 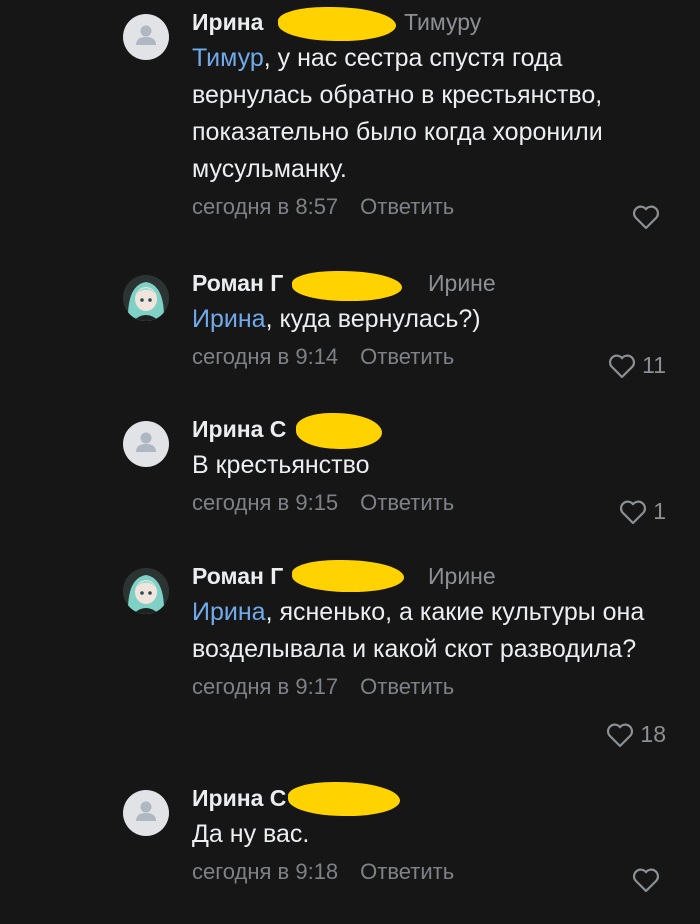 I want to click on comment-meta: сегодня в 8:57 Ответить, so click(x=431, y=207).